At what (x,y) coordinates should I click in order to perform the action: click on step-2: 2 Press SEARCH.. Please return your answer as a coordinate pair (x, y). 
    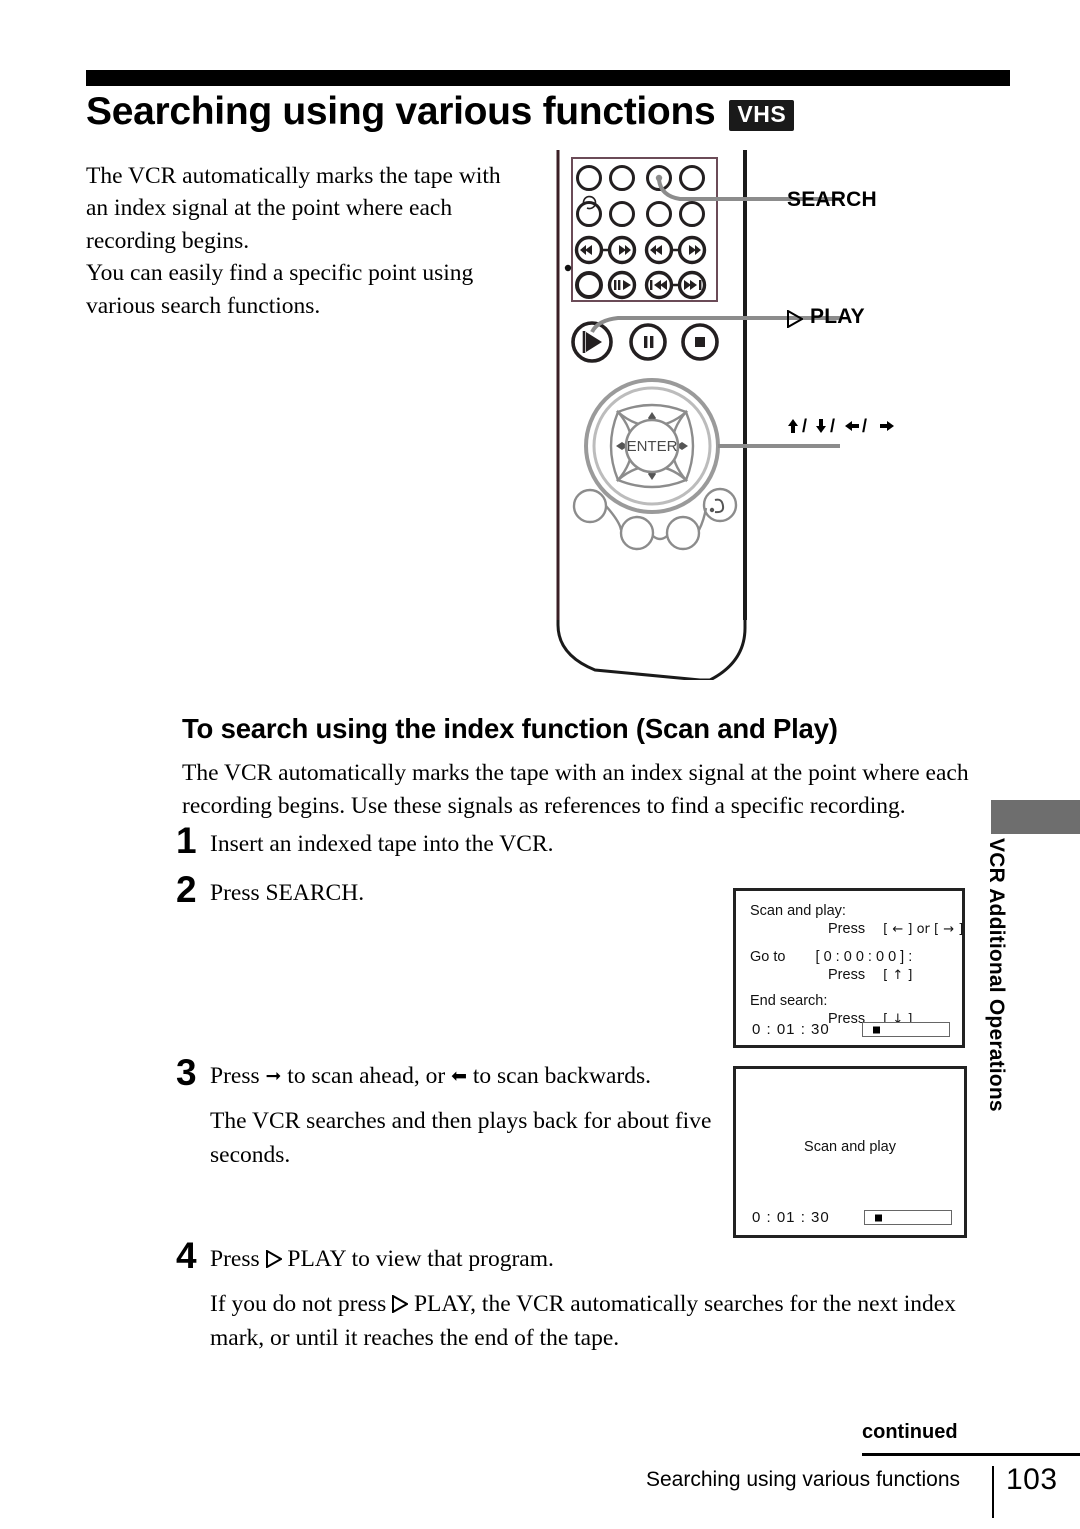
    Looking at the image, I should click on (456, 891).